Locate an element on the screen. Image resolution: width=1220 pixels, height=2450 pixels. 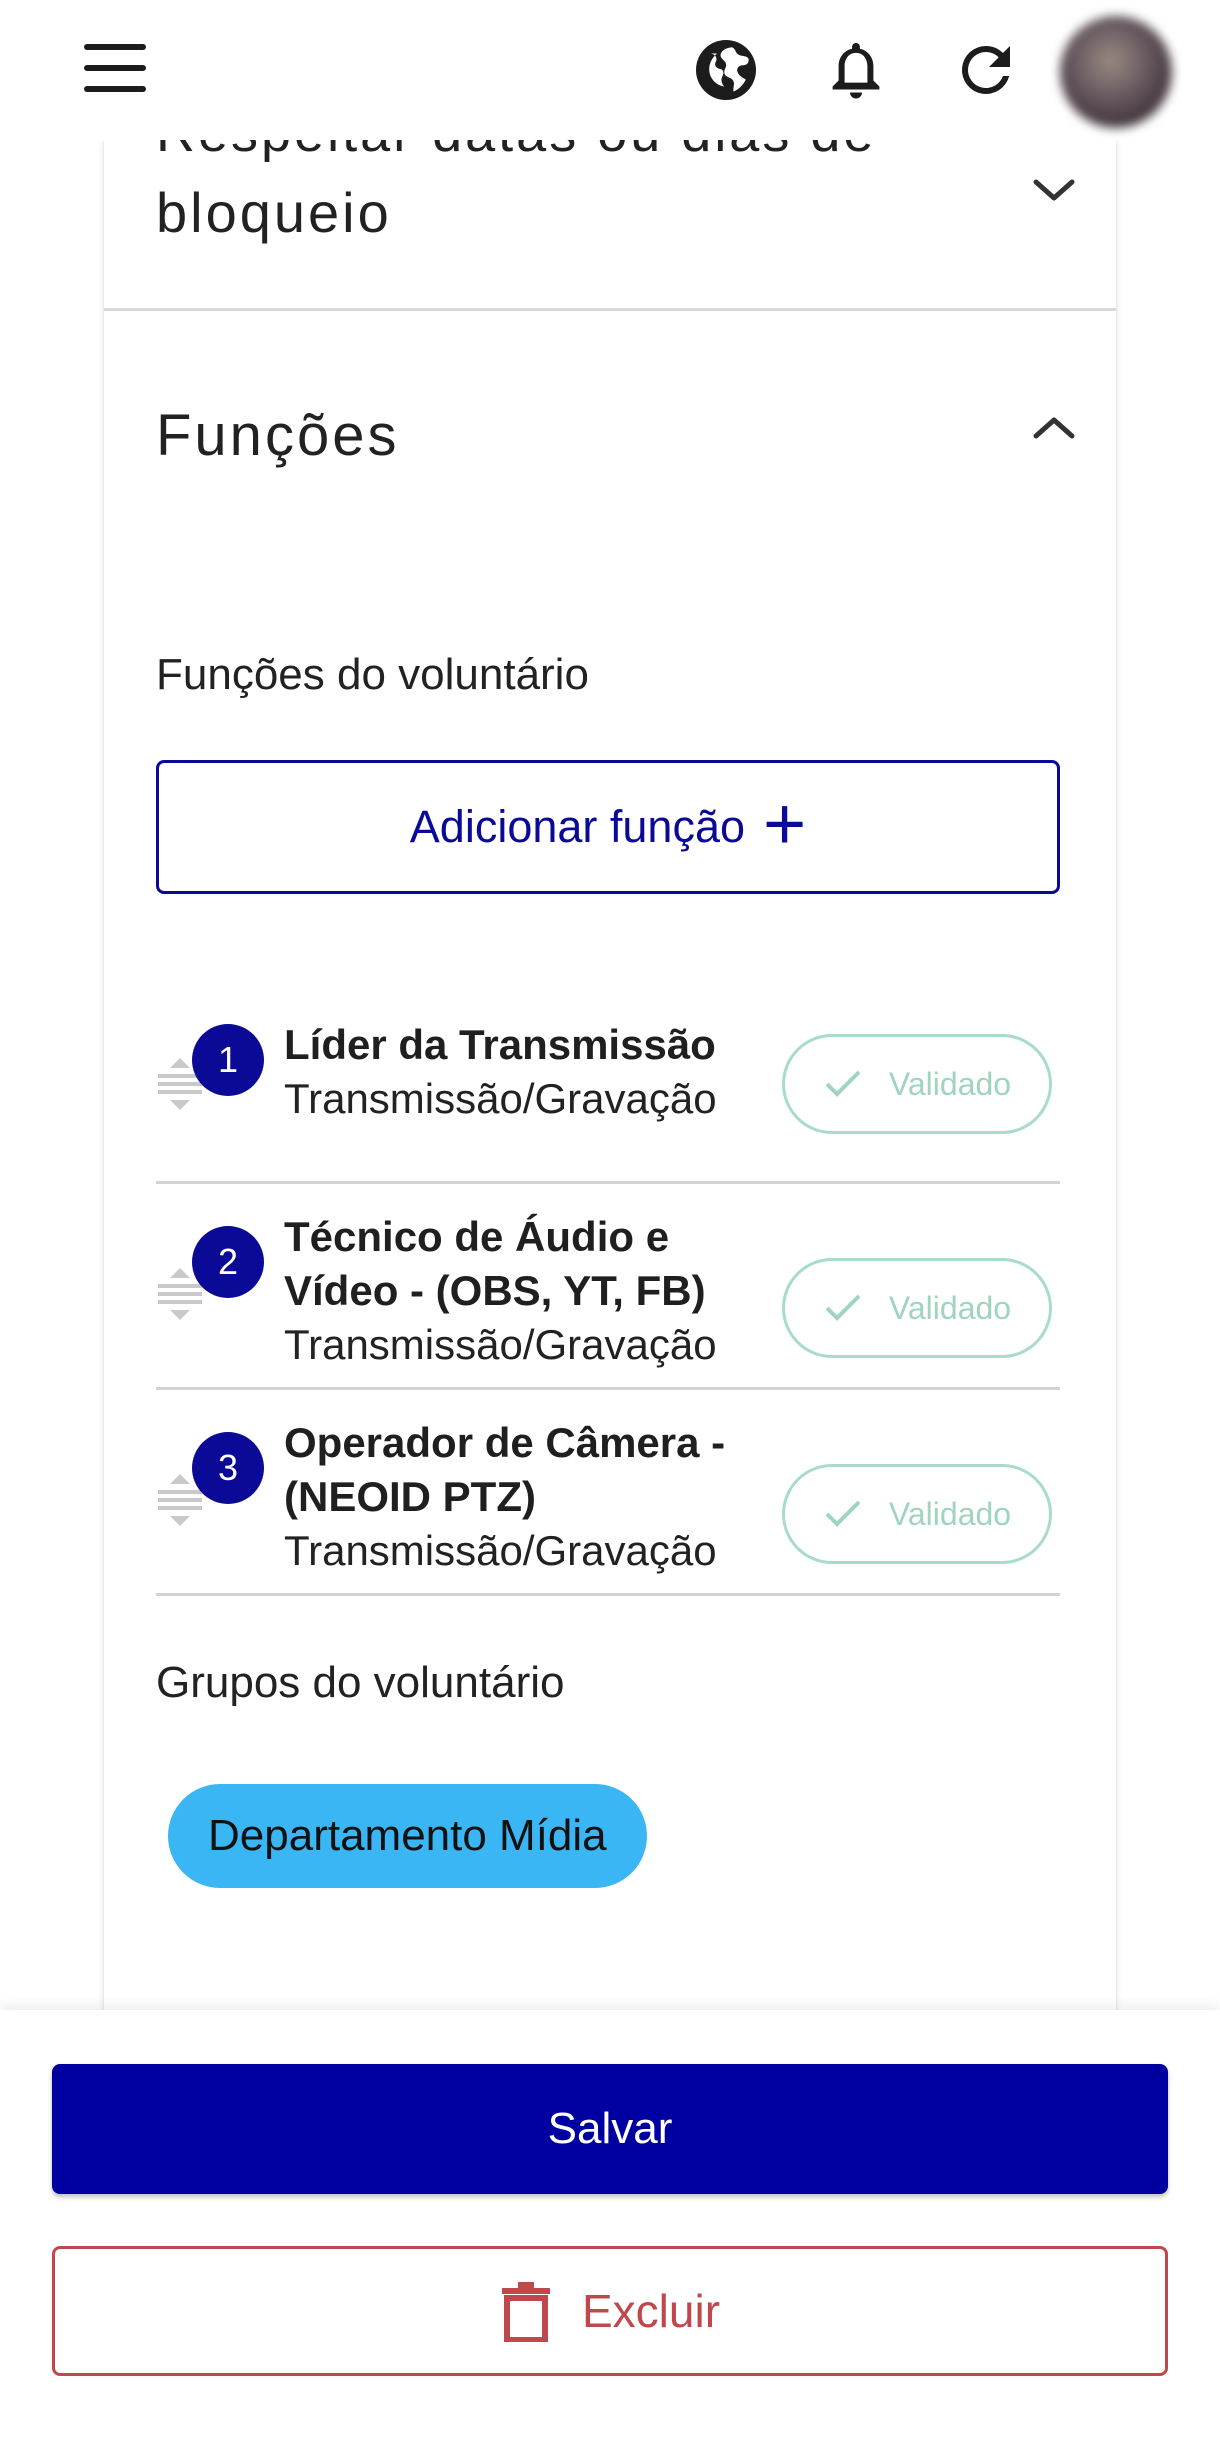
group-chip: Departamento Mídia is located at coordinates (407, 1836).